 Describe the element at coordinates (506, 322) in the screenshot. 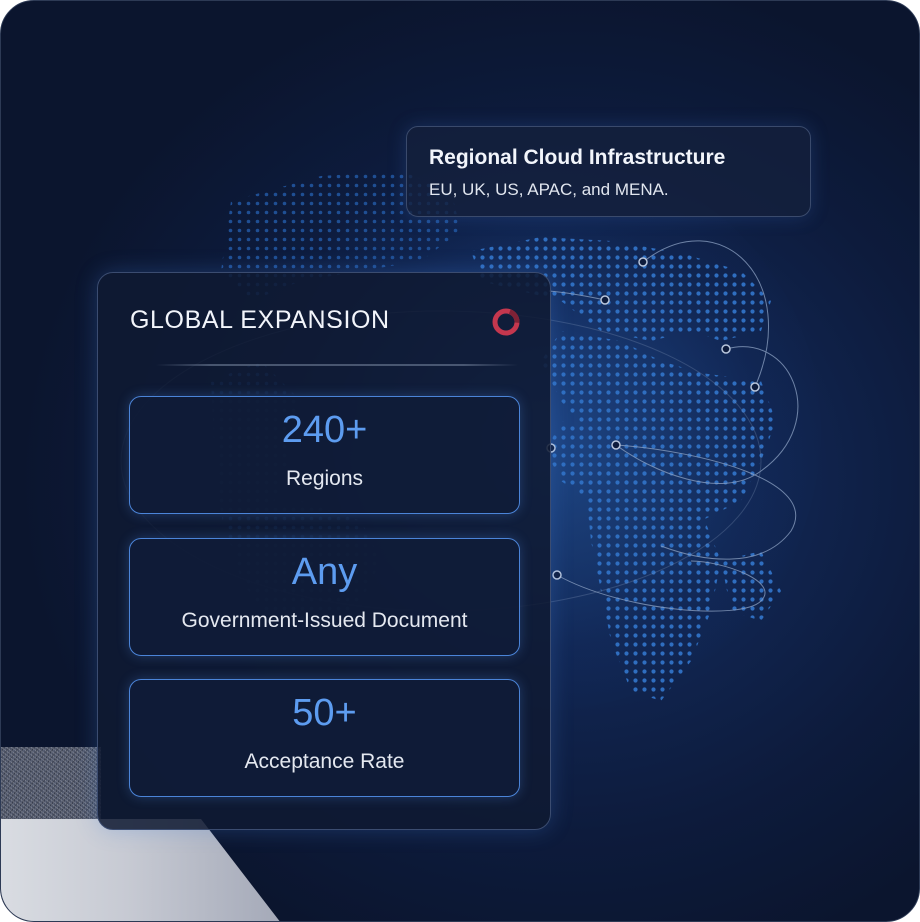

I see `ring-icon` at that location.